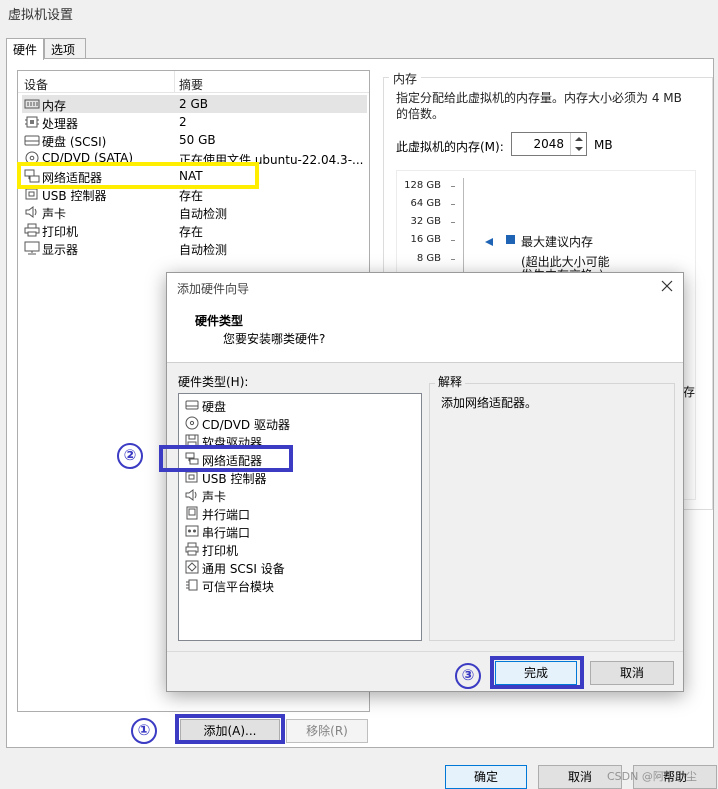  I want to click on scale-label-64gb: 64 GB, so click(425, 203).